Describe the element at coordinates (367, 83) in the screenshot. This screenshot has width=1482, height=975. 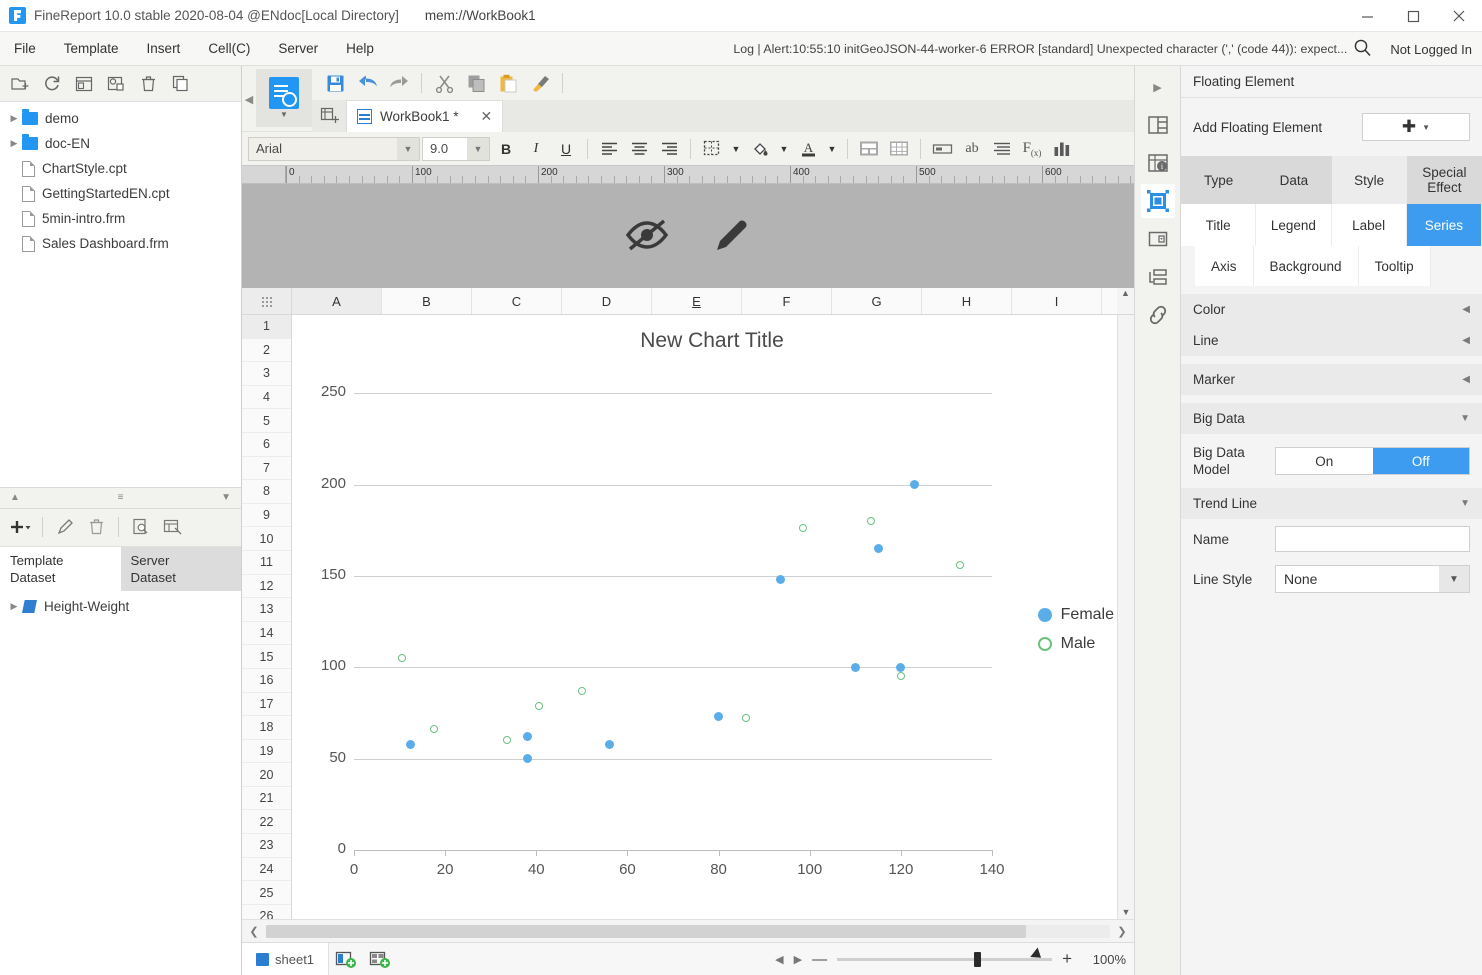
I see `undo-icon` at that location.